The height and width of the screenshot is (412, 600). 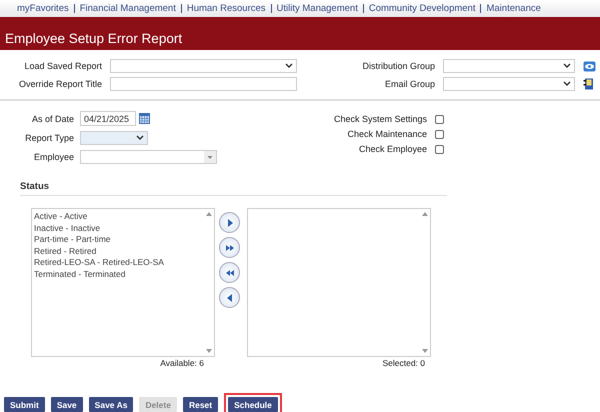 What do you see at coordinates (124, 274) in the screenshot?
I see `list-item: Terminated - Terminated` at bounding box center [124, 274].